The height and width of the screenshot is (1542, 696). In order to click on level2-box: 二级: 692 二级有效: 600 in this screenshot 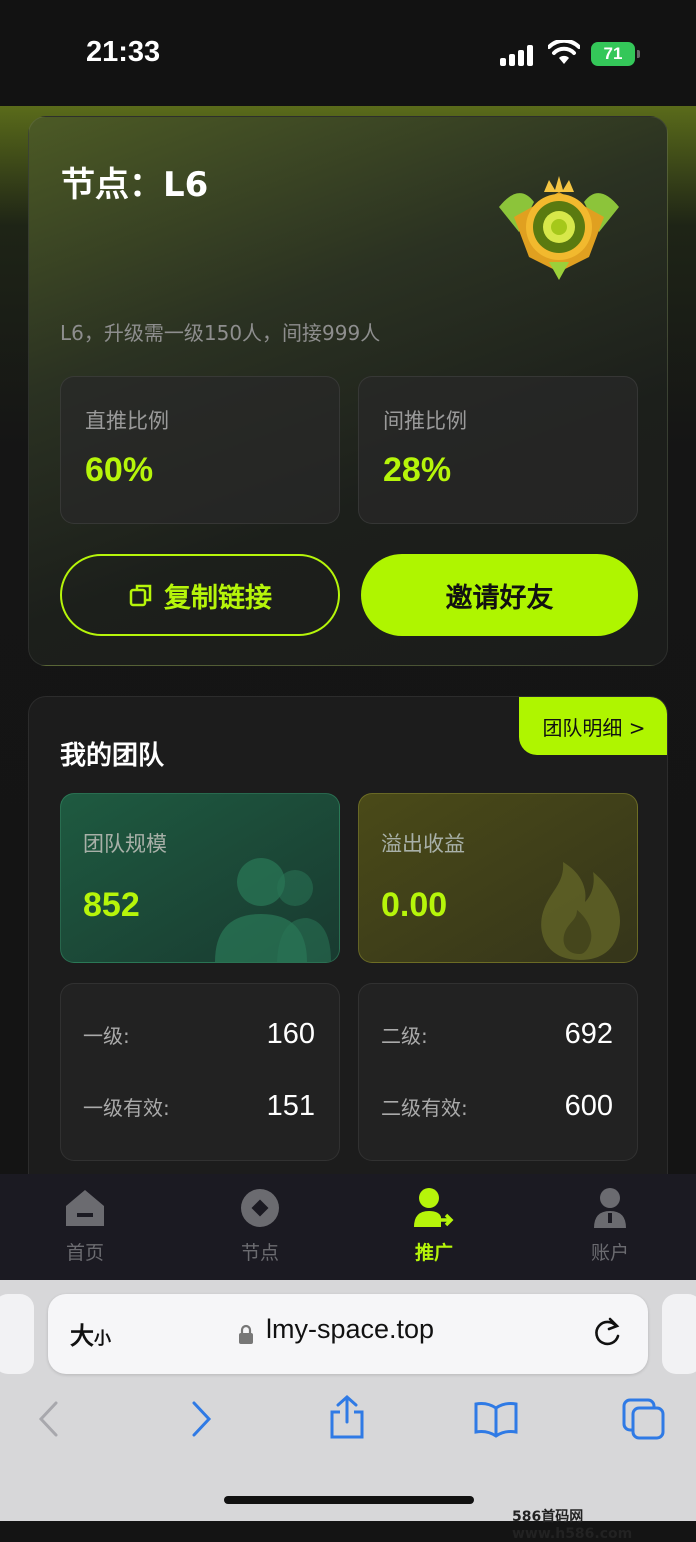, I will do `click(498, 1072)`.